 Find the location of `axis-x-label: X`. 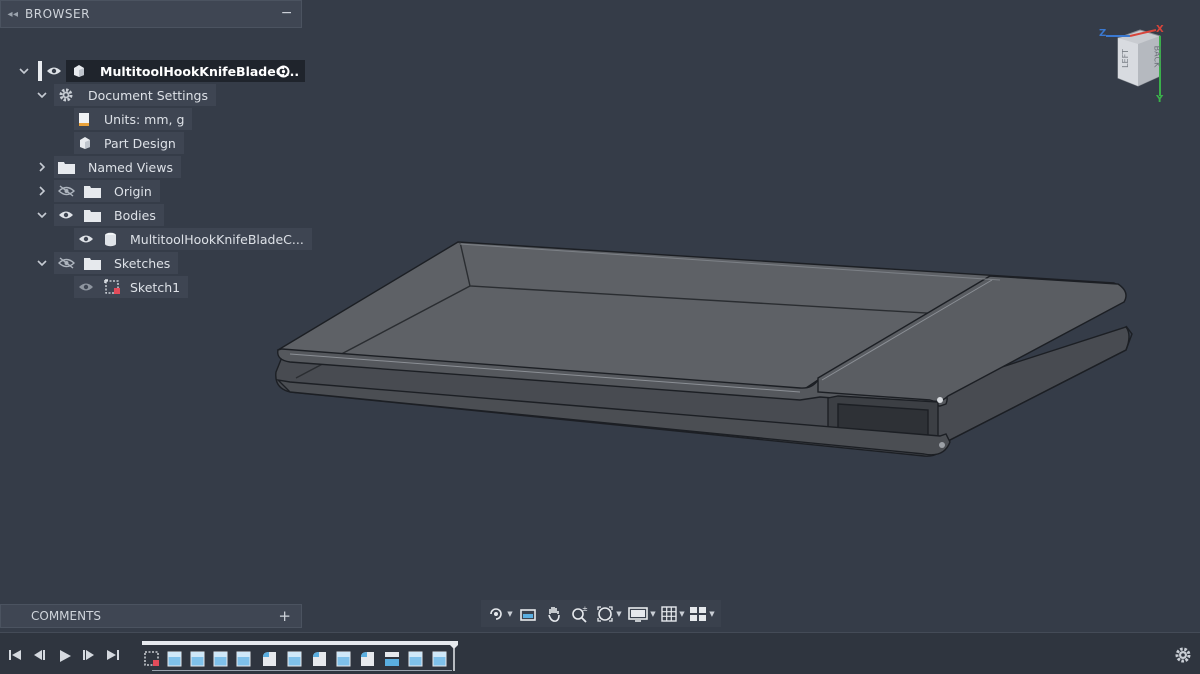

axis-x-label: X is located at coordinates (1160, 29).